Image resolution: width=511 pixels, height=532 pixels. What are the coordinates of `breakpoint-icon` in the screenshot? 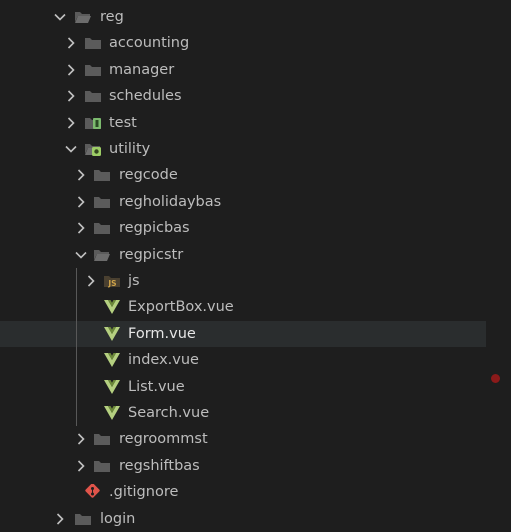 It's located at (495, 378).